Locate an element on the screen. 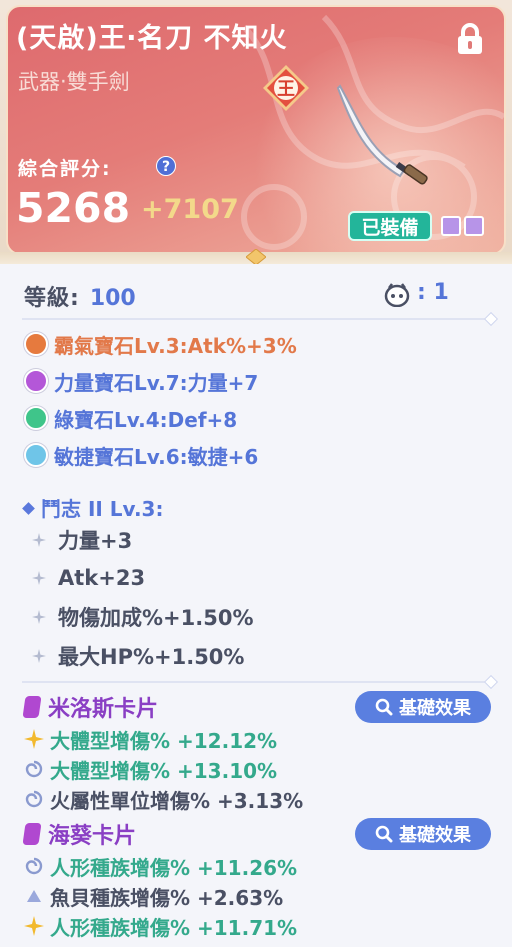 Image resolution: width=512 pixels, height=947 pixels. gem-text: 綠寶石Lv.4:Def+8 is located at coordinates (146, 419).